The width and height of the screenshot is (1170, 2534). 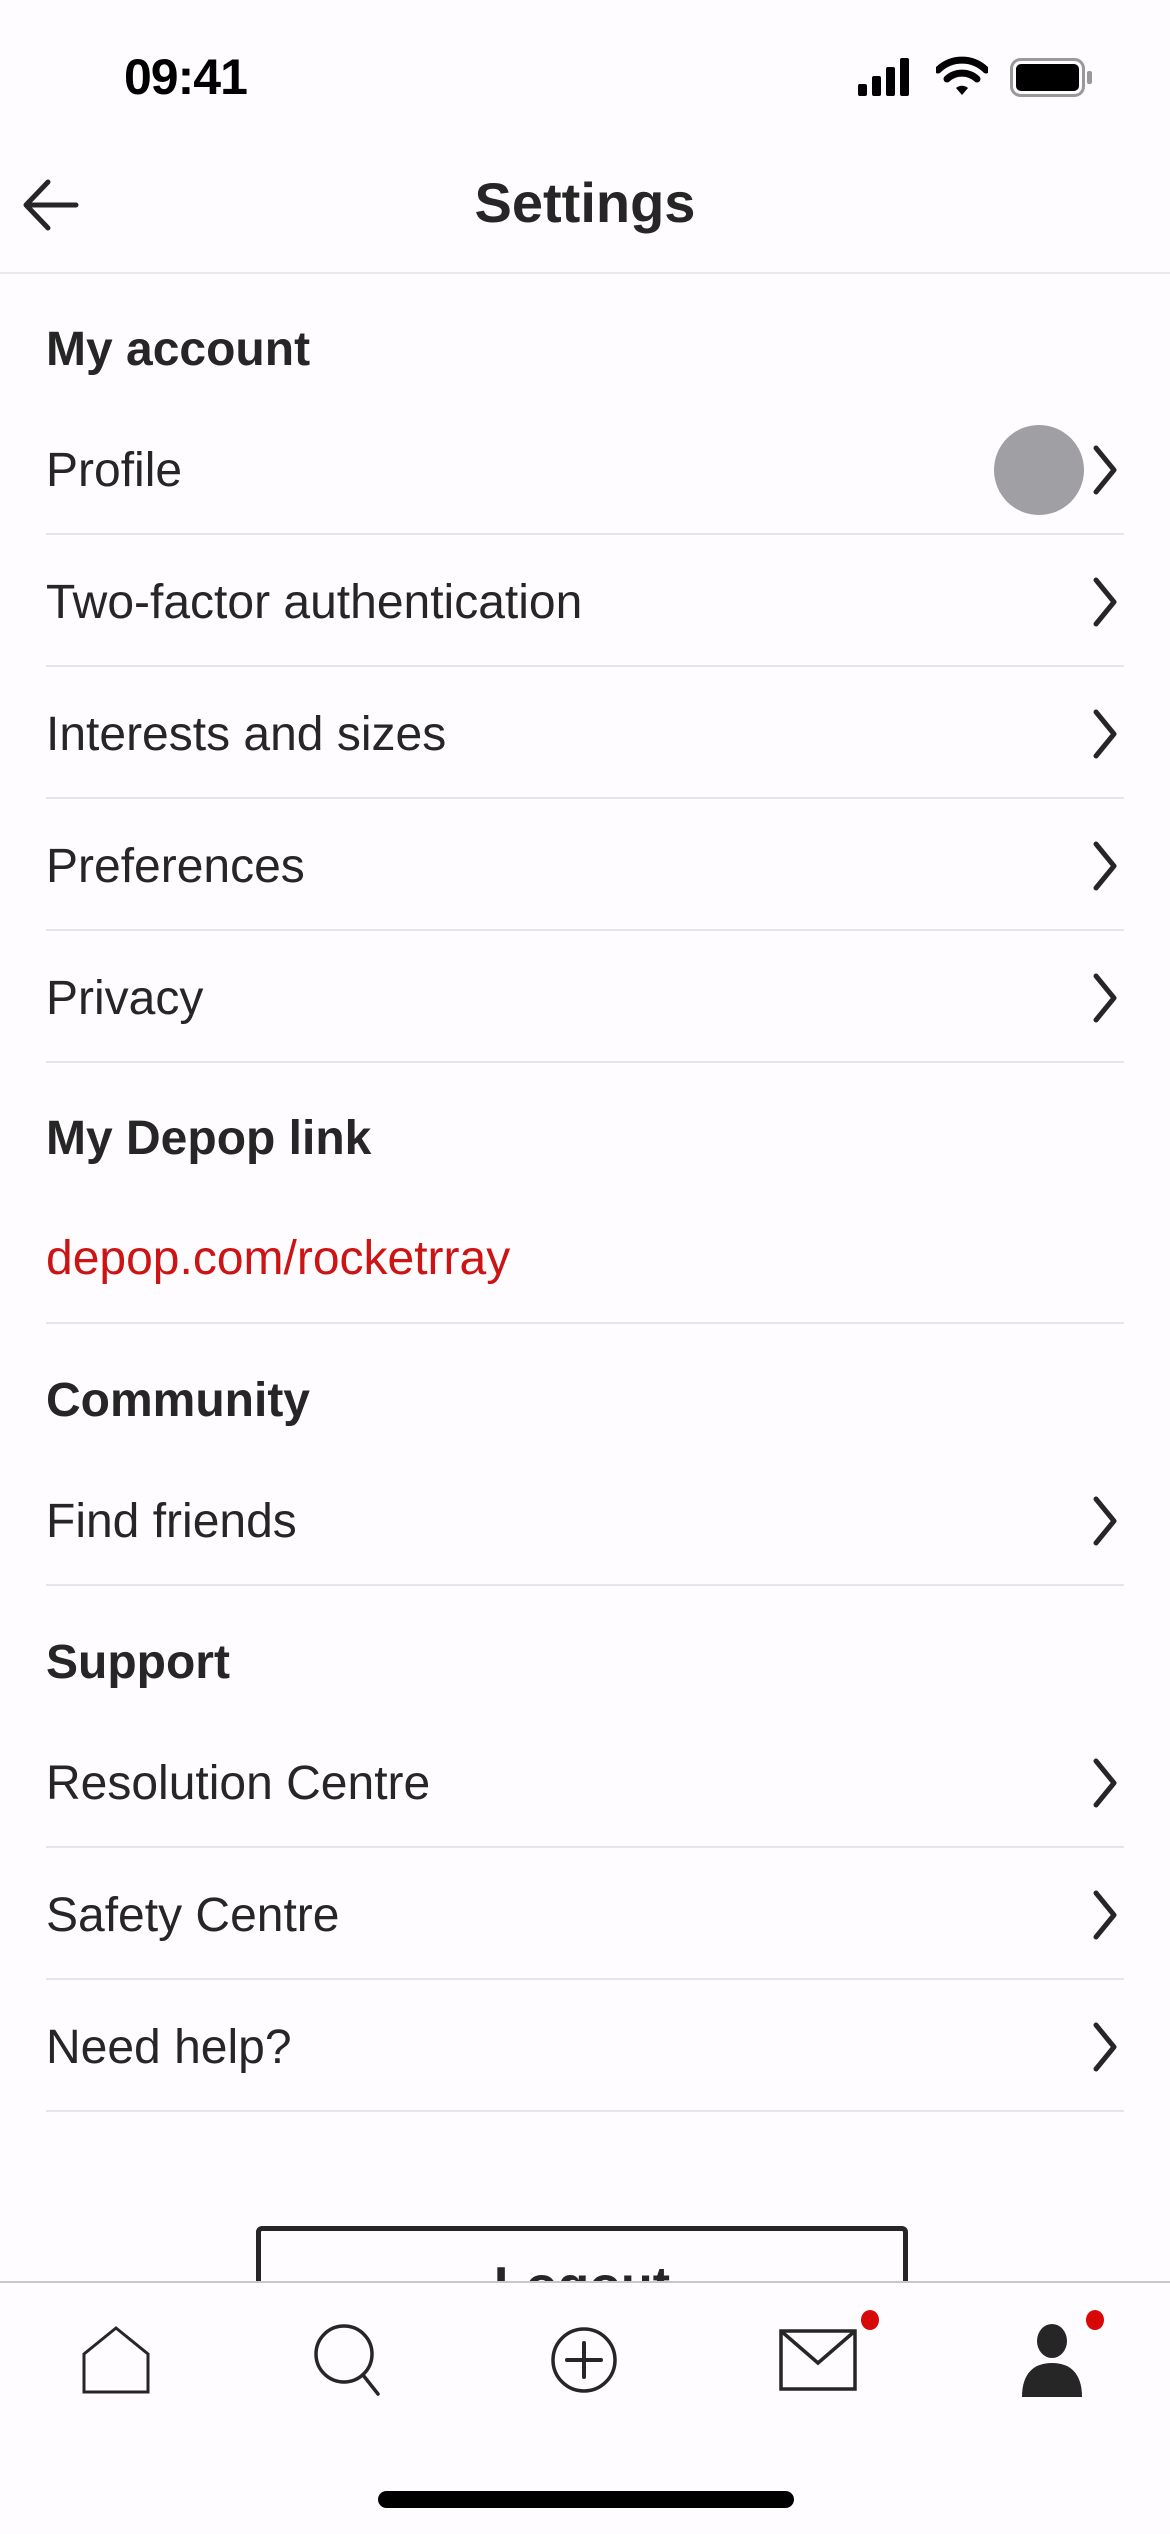 I want to click on row-label: Interests and sizes, so click(x=246, y=734).